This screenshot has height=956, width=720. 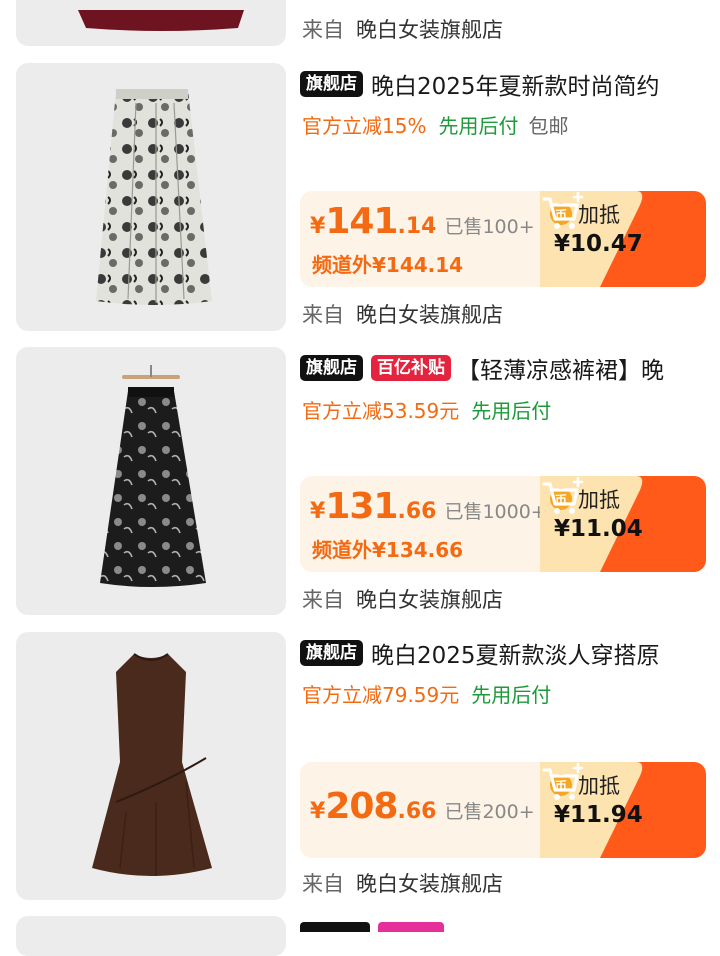 What do you see at coordinates (154, 197) in the screenshot?
I see `floral-skirt-image` at bounding box center [154, 197].